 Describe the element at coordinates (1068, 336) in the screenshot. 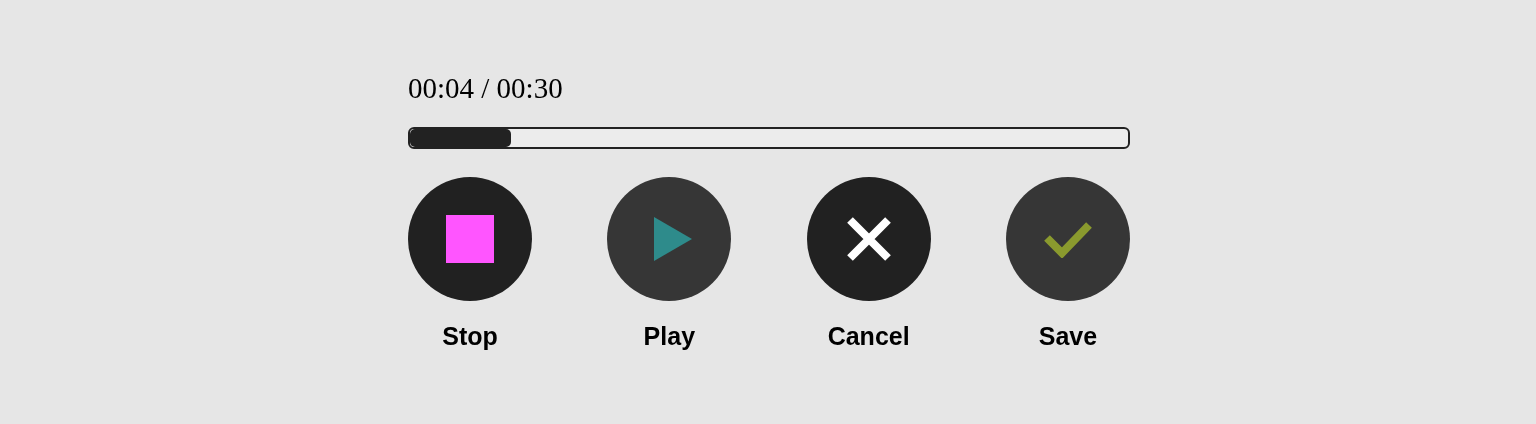

I see `button-label: Save` at that location.